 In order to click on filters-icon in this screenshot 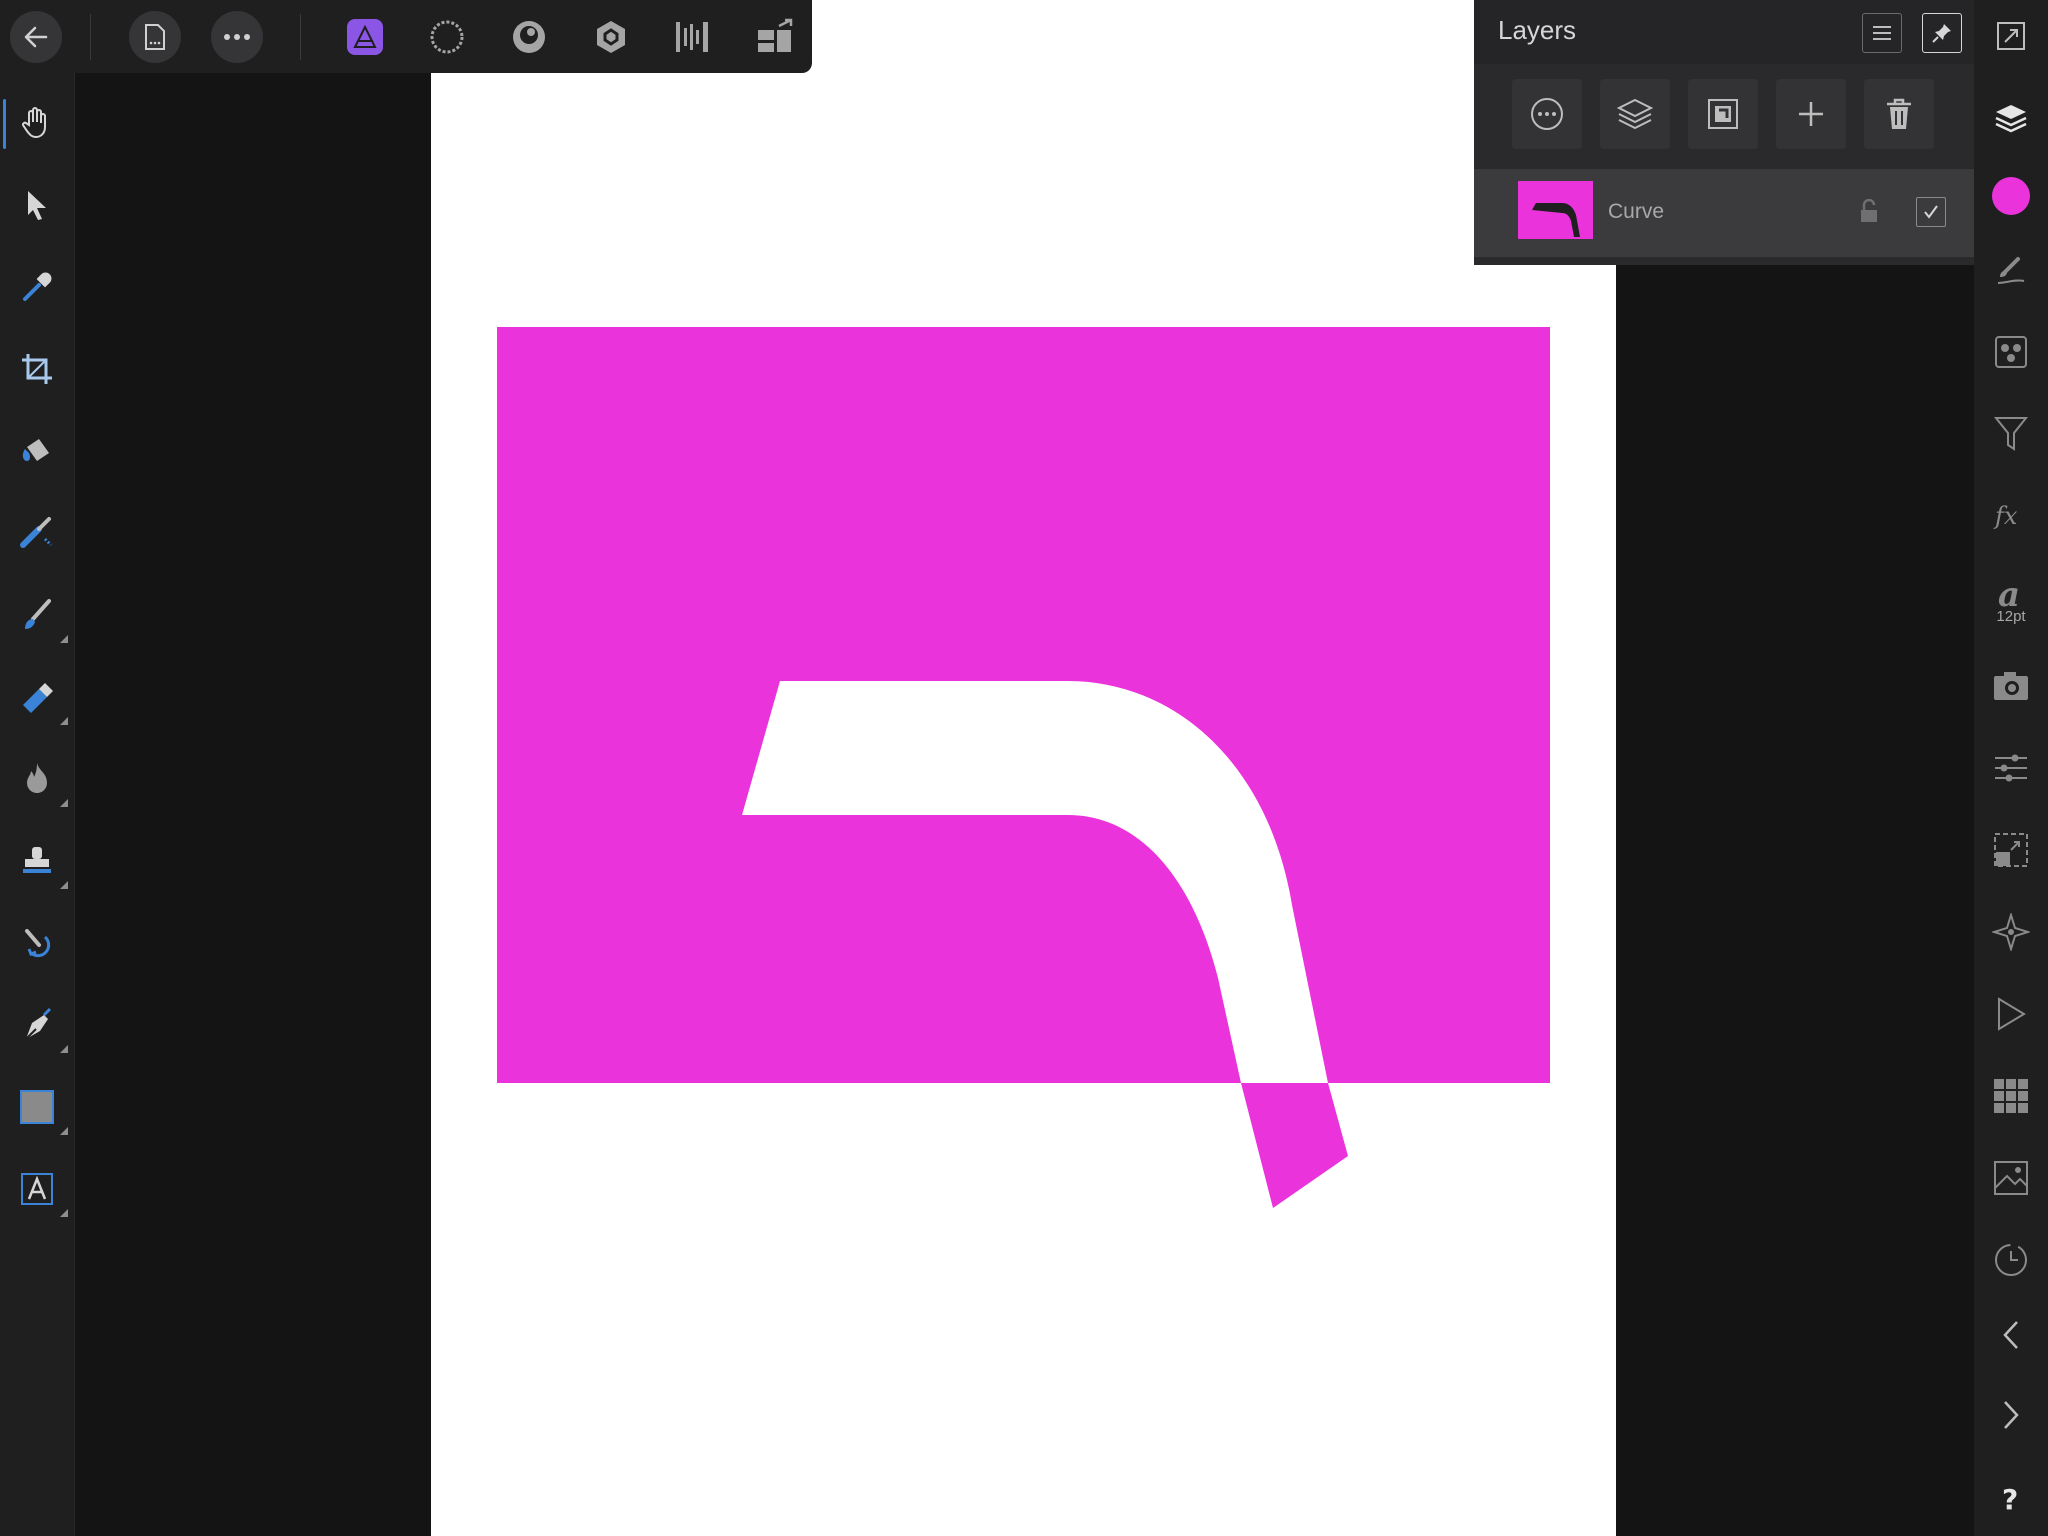, I will do `click(2011, 434)`.